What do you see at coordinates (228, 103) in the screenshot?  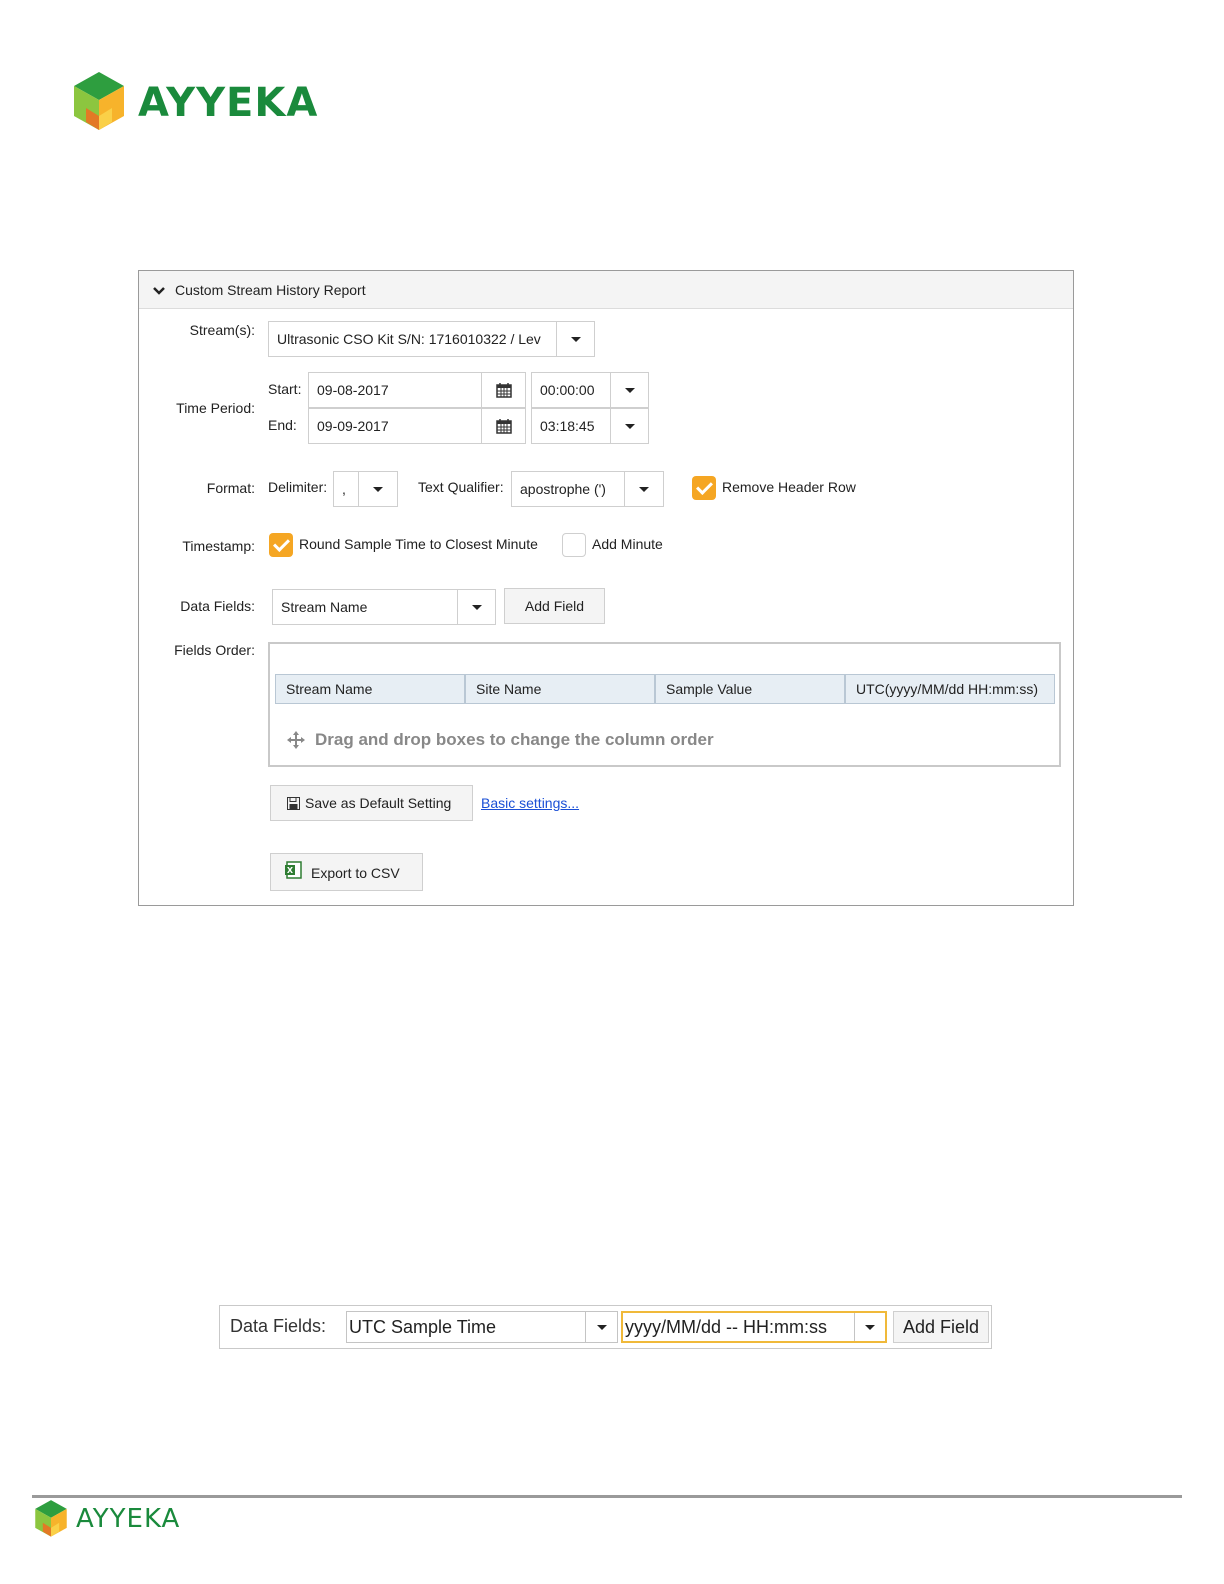 I see `header-brand-name: AYYEKA` at bounding box center [228, 103].